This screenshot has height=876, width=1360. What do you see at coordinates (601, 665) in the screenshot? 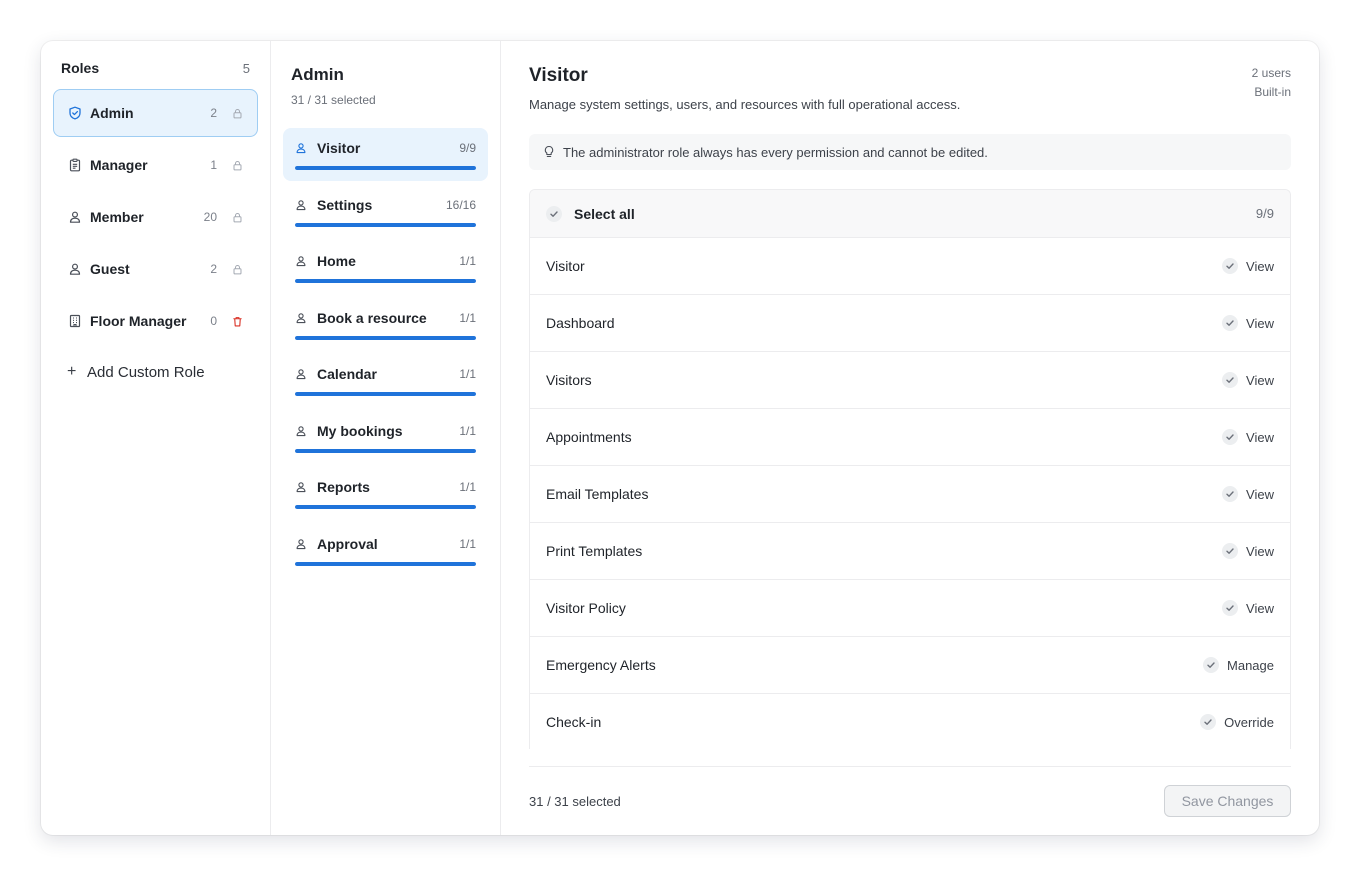
I see `permission-name: Emergency Alerts` at bounding box center [601, 665].